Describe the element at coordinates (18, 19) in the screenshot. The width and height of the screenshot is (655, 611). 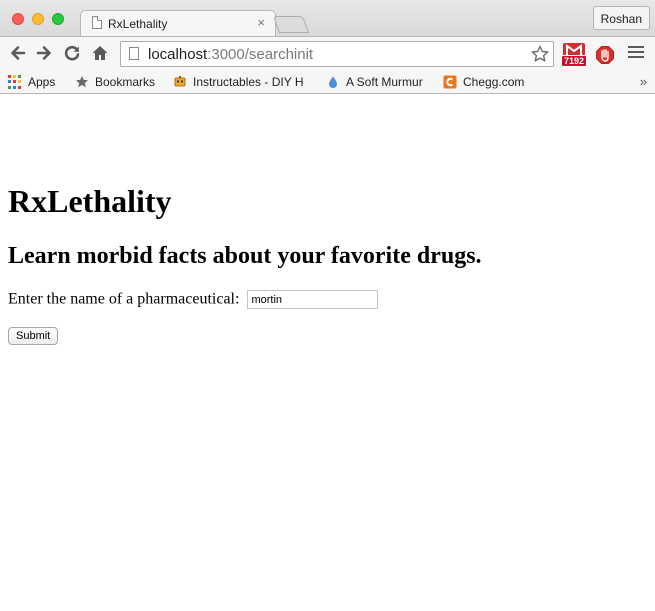
I see `window-close-button` at that location.